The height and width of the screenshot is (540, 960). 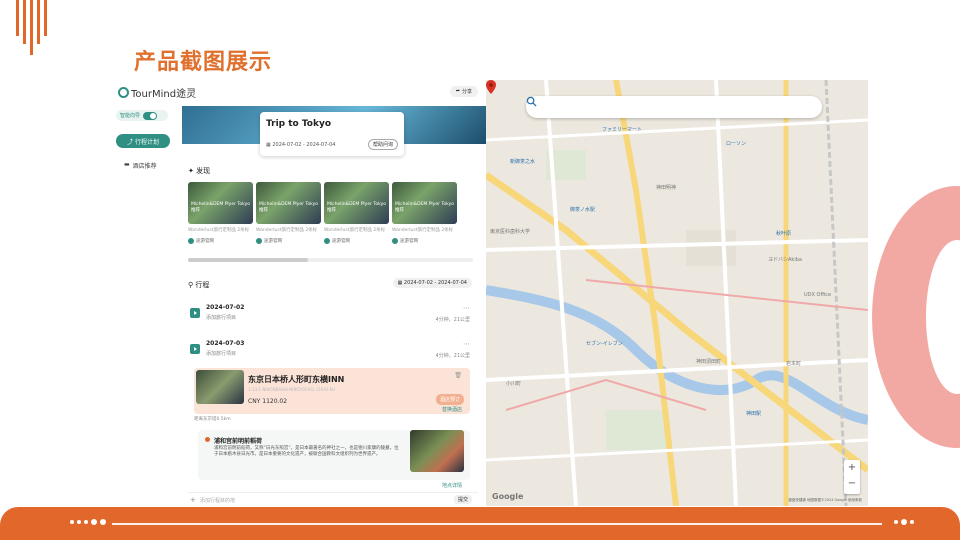 What do you see at coordinates (508, 496) in the screenshot?
I see `google-logo: Google` at bounding box center [508, 496].